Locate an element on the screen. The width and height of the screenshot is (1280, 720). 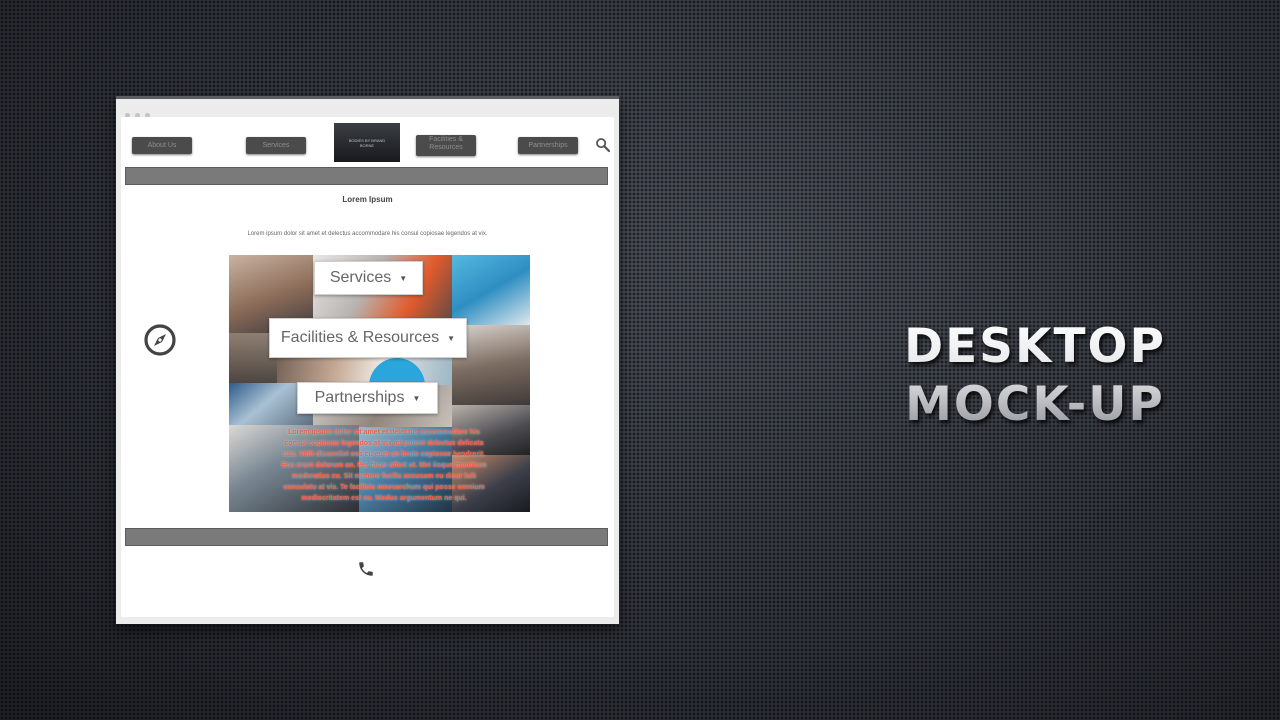
nav-services-button: Services is located at coordinates (276, 145).